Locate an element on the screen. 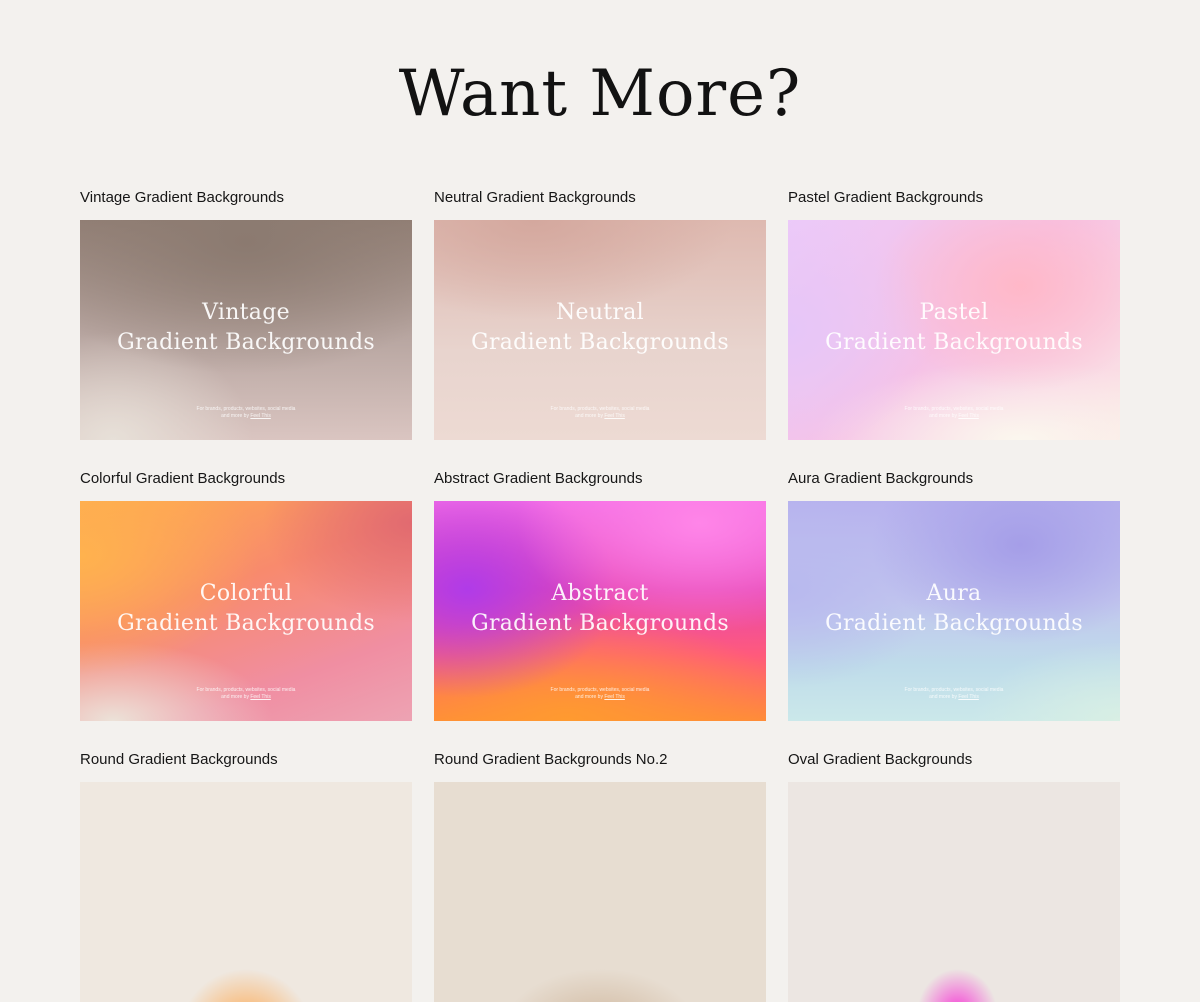  thumbnail-title-line1: Pastel is located at coordinates (954, 312).